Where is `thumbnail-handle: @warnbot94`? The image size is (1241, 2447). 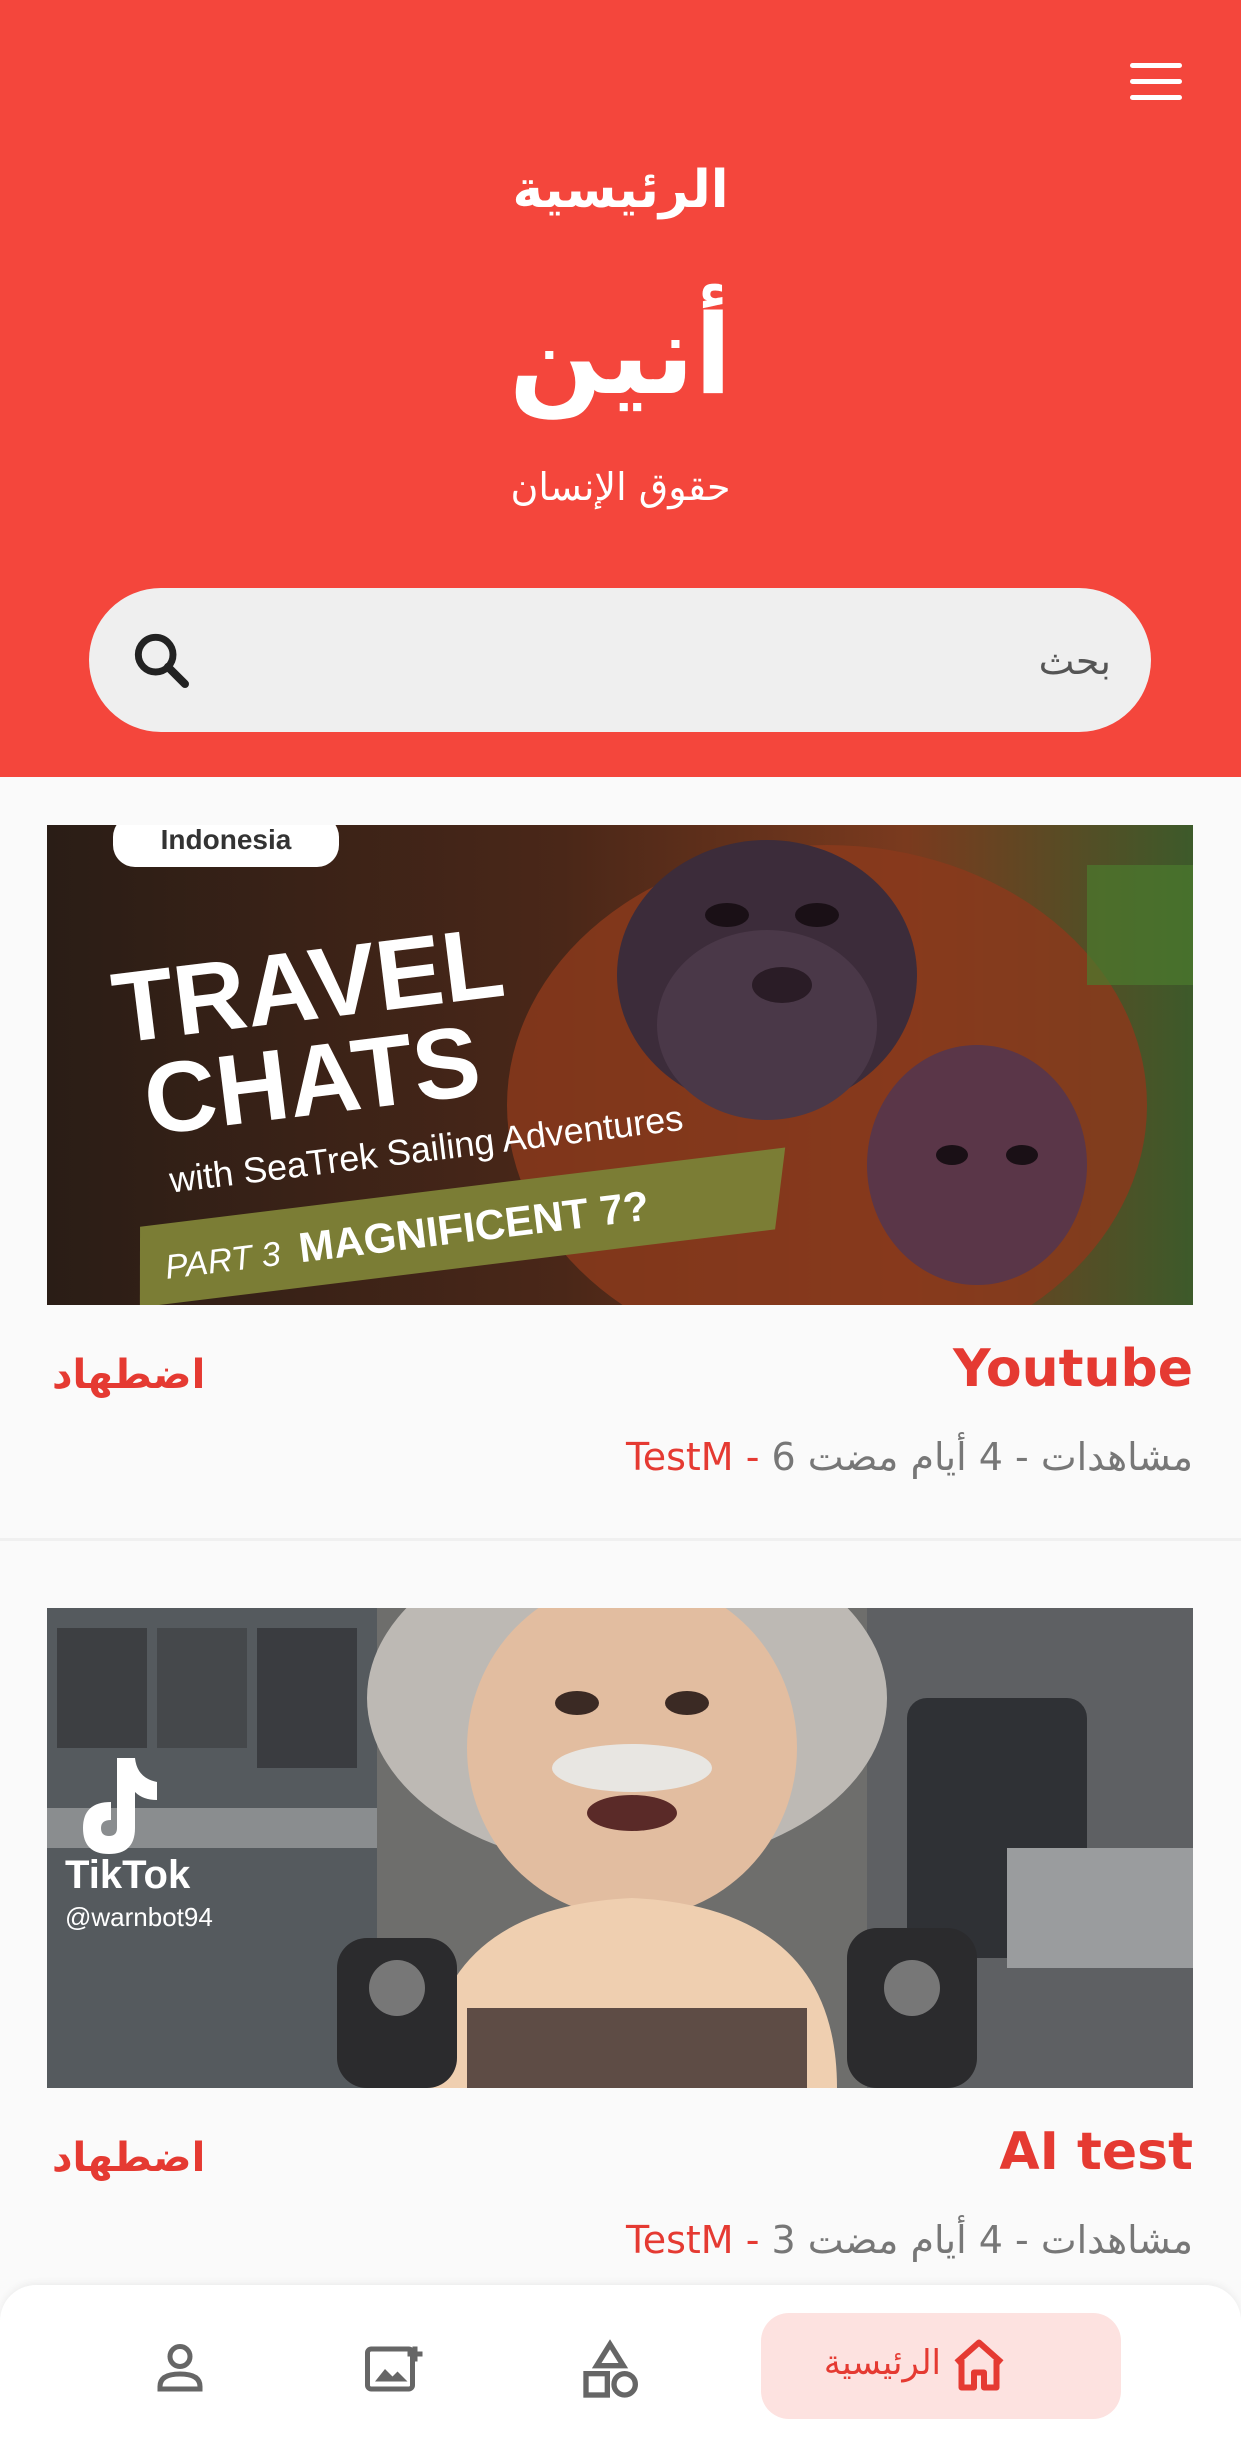 thumbnail-handle: @warnbot94 is located at coordinates (139, 1917).